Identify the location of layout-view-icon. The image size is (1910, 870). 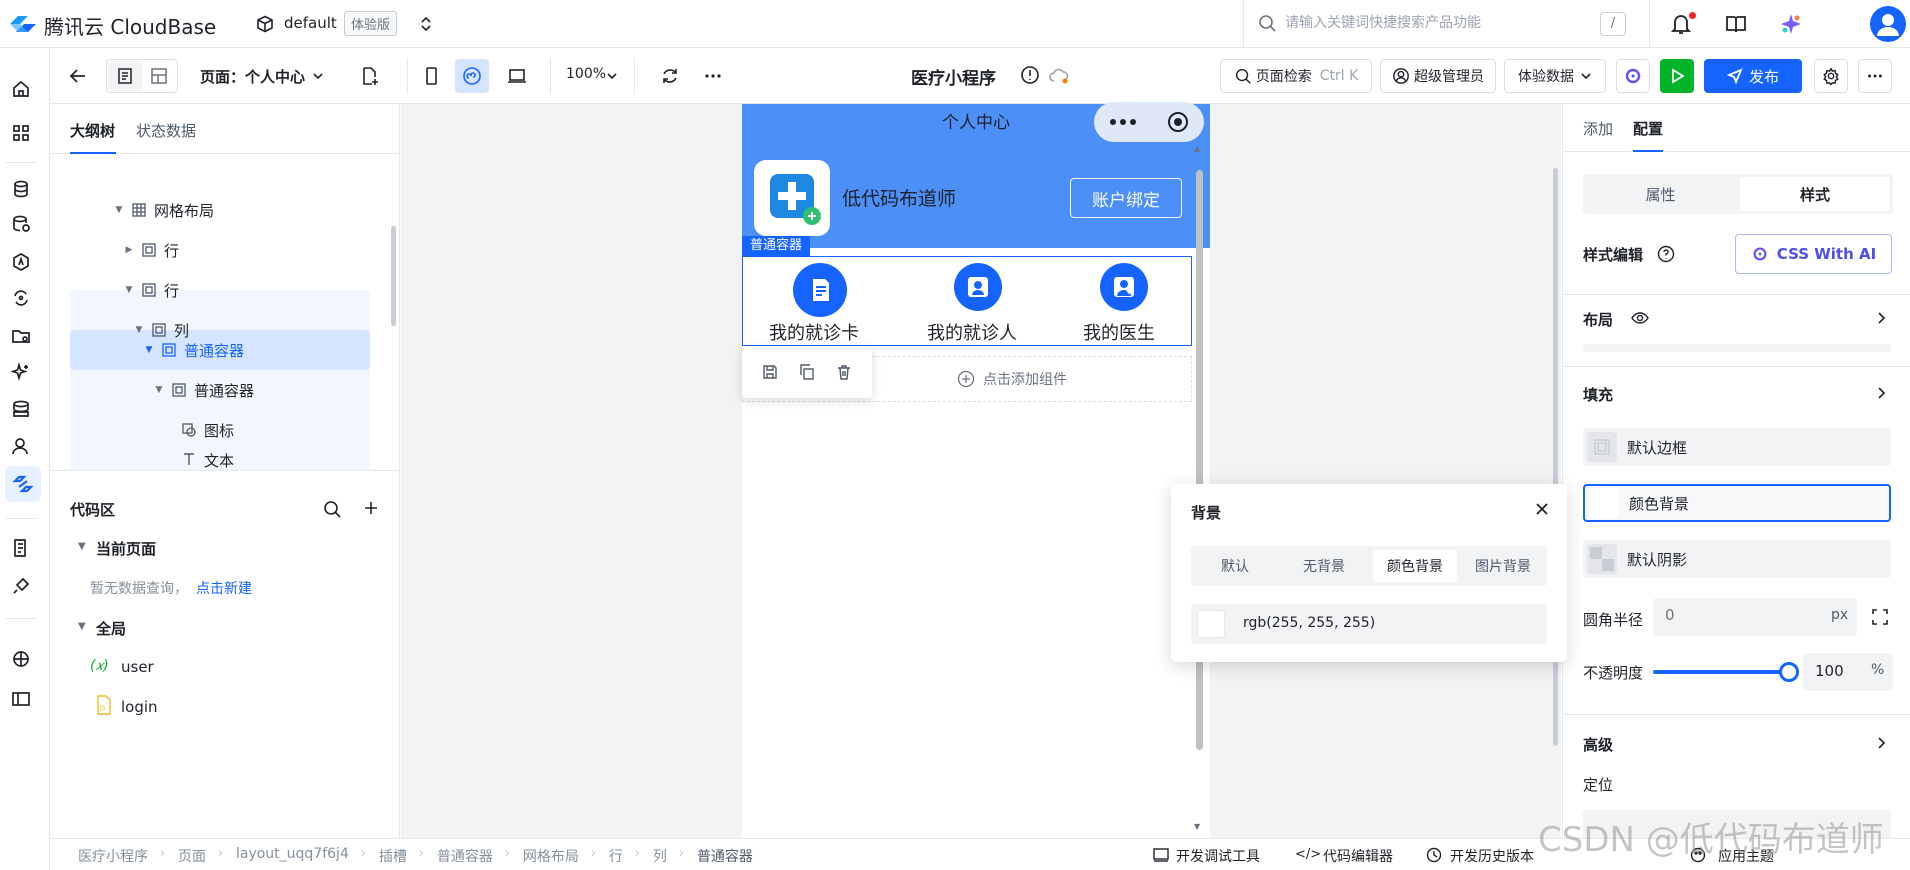
(159, 76).